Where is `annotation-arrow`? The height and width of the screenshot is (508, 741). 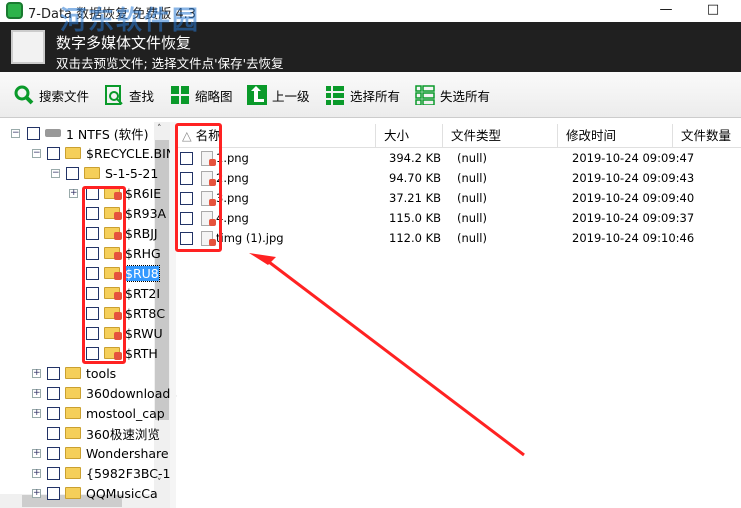
annotation-arrow is located at coordinates (387, 355).